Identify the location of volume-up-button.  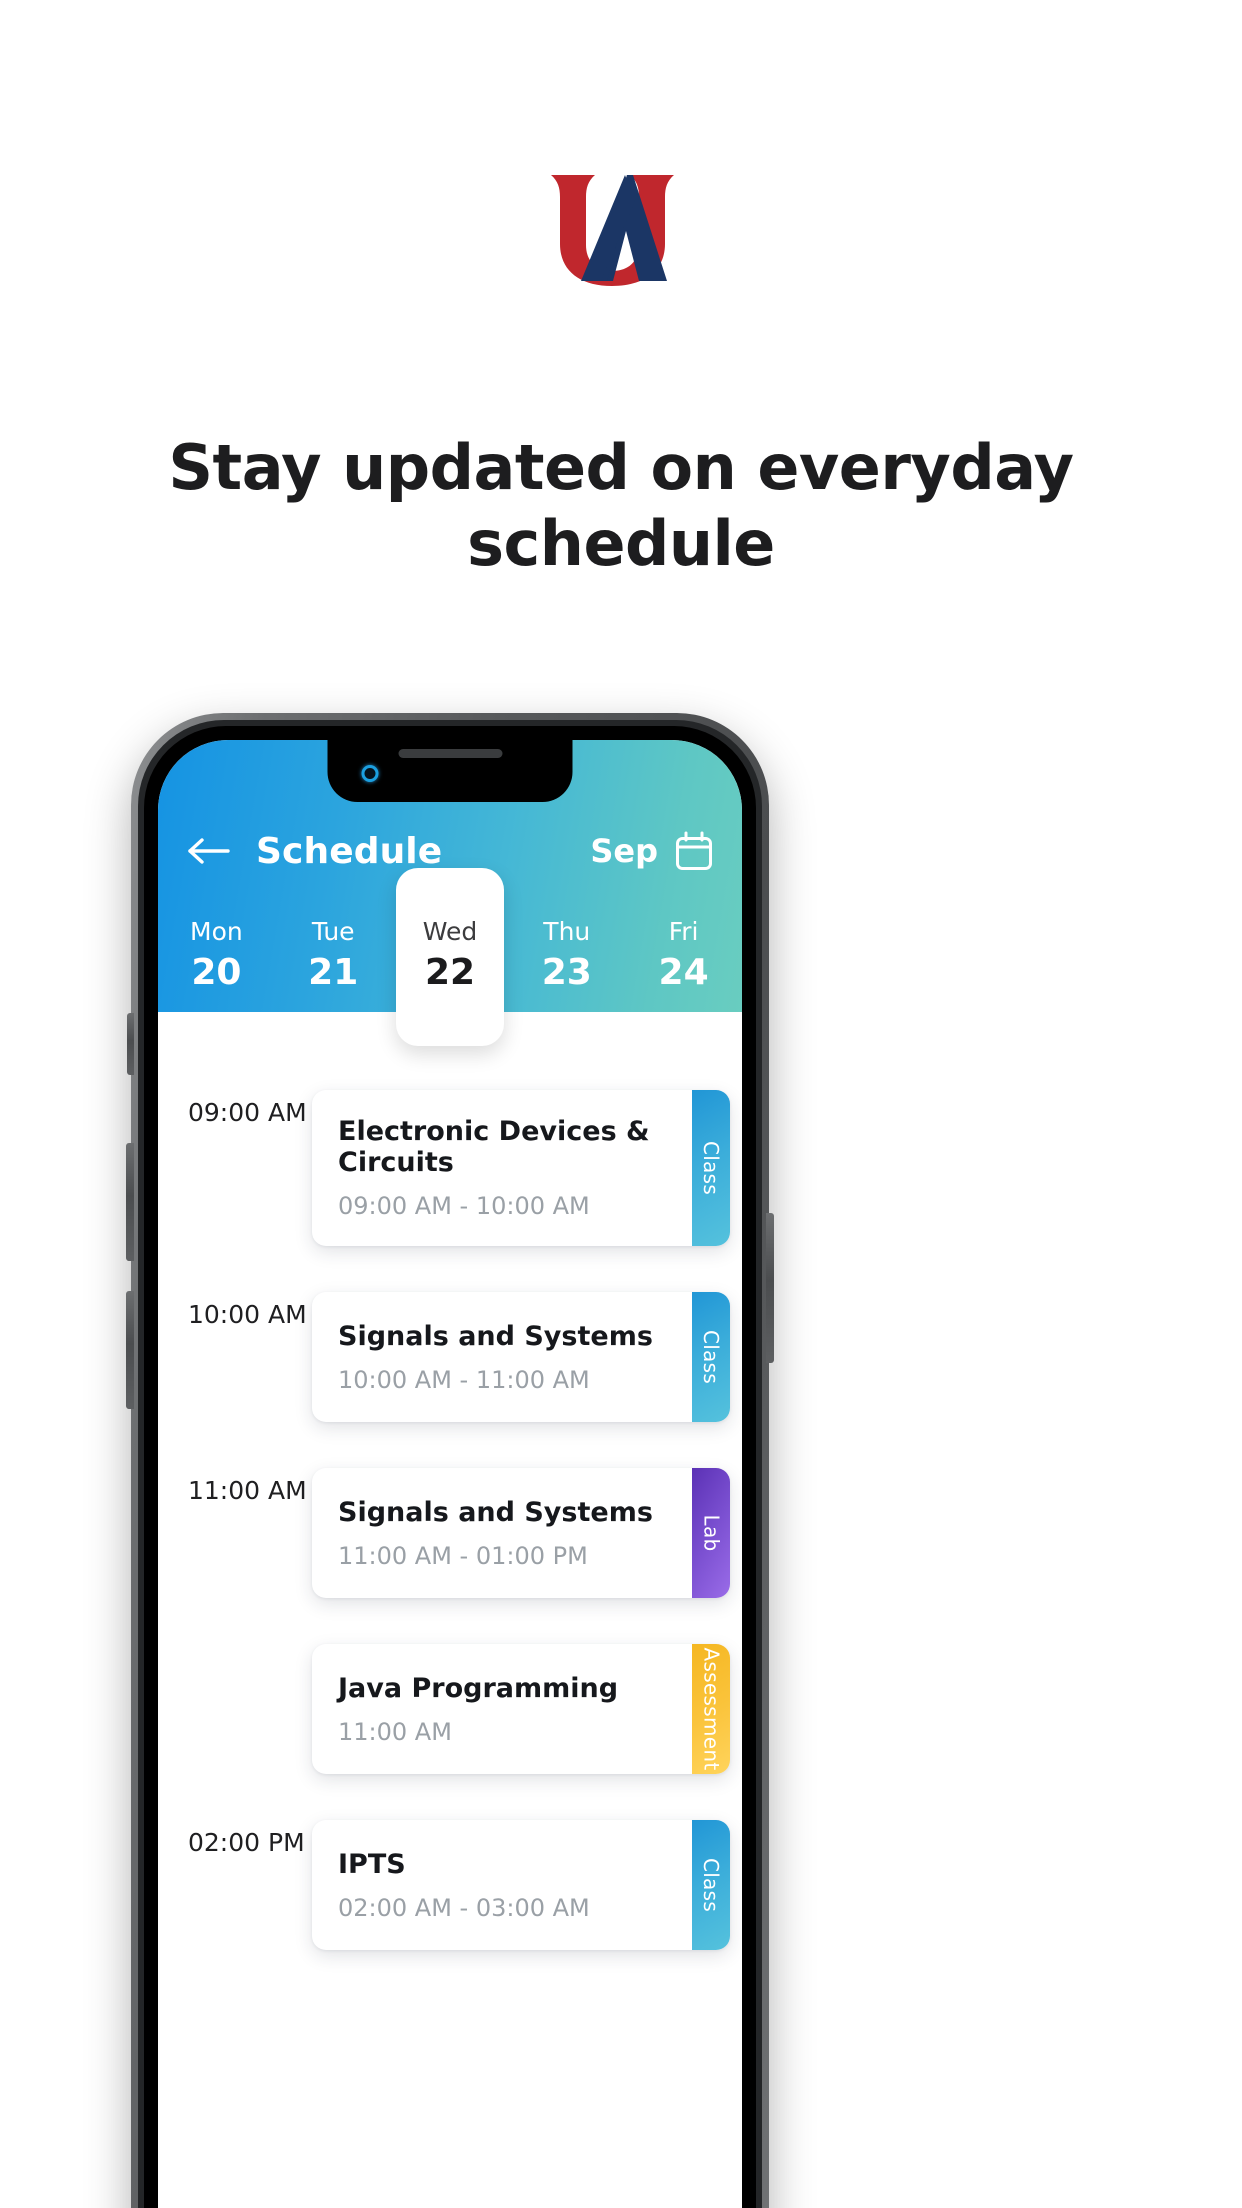
(130, 1202).